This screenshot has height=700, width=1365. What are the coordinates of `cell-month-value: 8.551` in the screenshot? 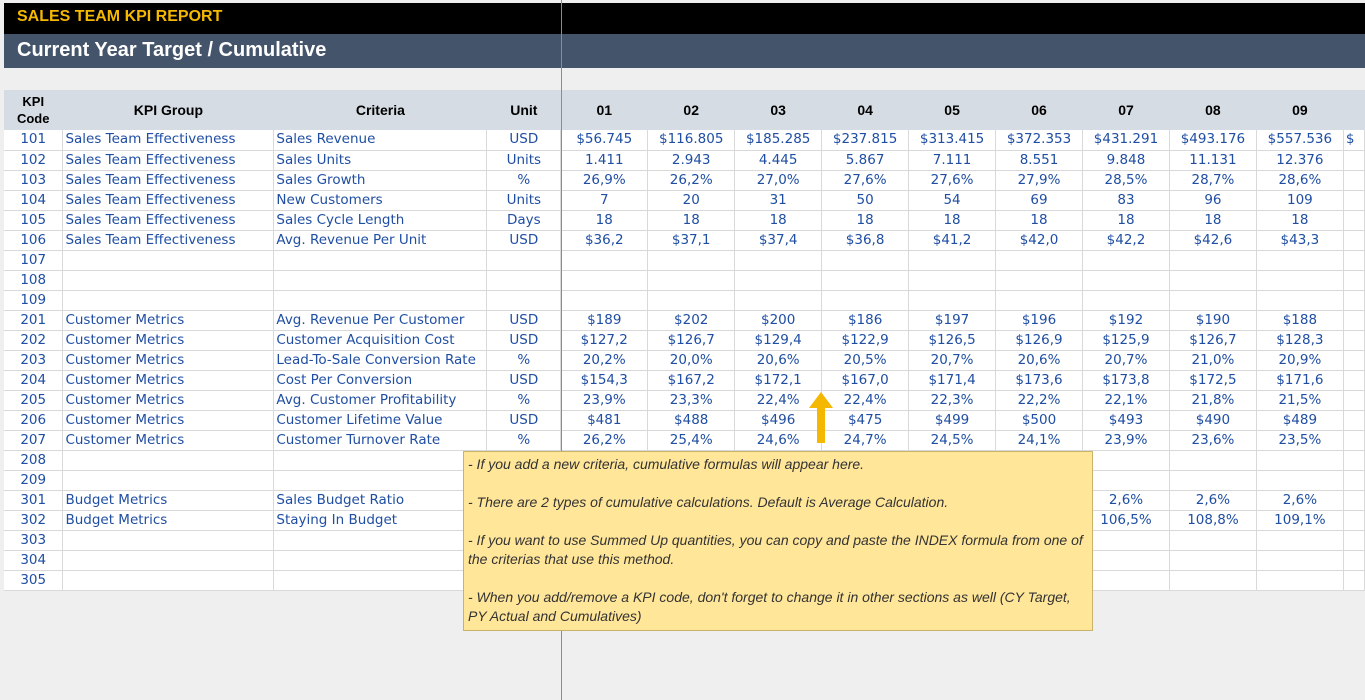 It's located at (1039, 160).